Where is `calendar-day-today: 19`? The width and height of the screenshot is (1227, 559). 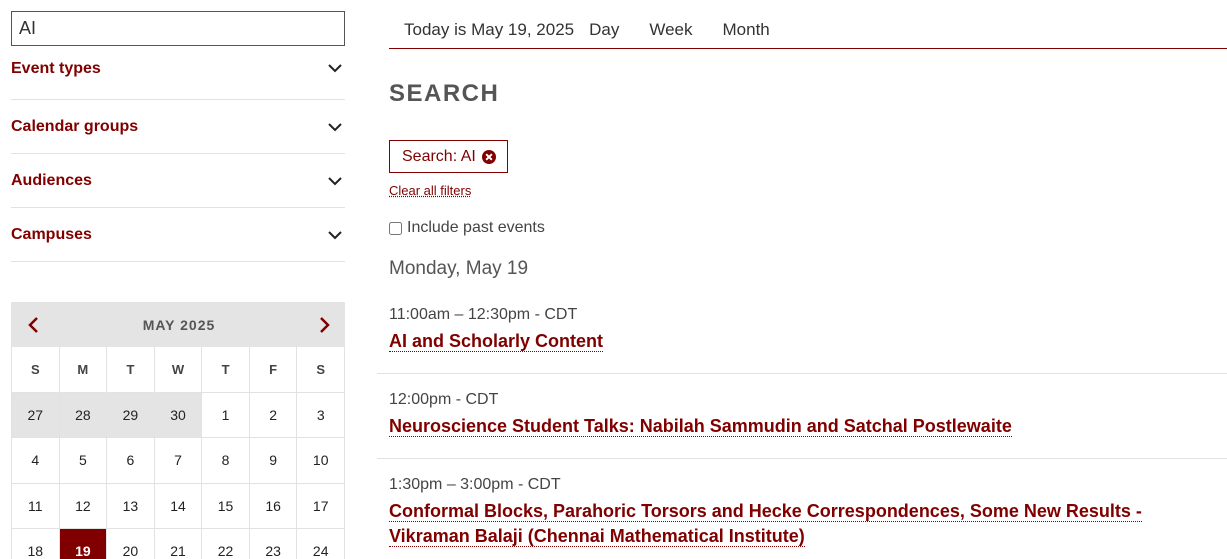
calendar-day-today: 19 is located at coordinates (83, 544).